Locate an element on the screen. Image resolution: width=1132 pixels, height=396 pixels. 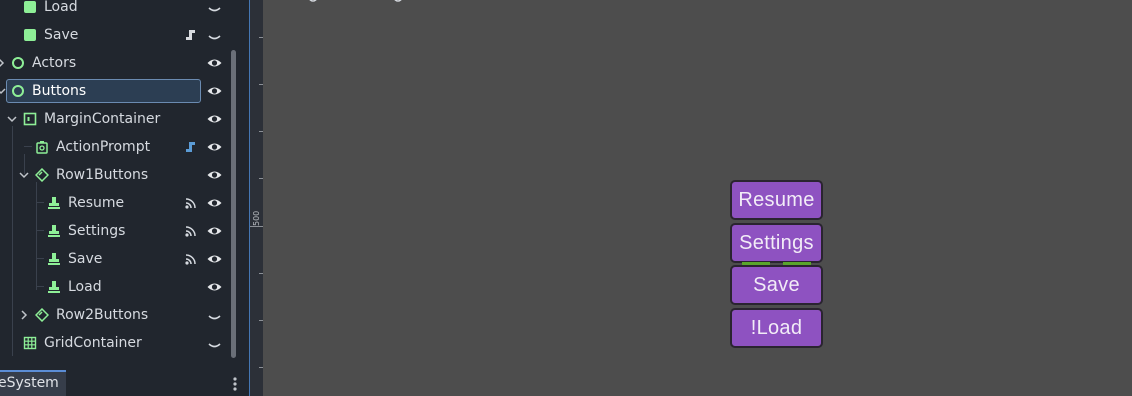
tree-item-row2buttons: Row2Buttons is located at coordinates (114, 315).